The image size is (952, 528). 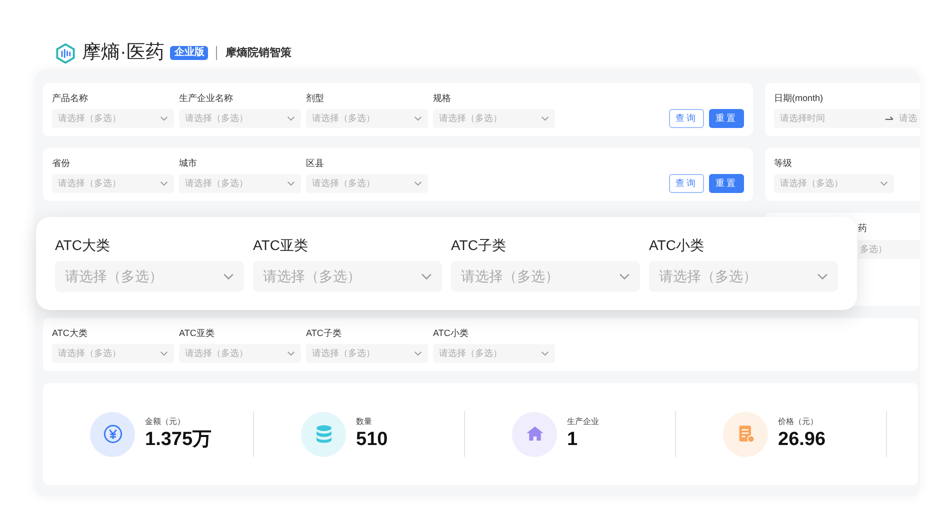 What do you see at coordinates (324, 434) in the screenshot?
I see `database-icon` at bounding box center [324, 434].